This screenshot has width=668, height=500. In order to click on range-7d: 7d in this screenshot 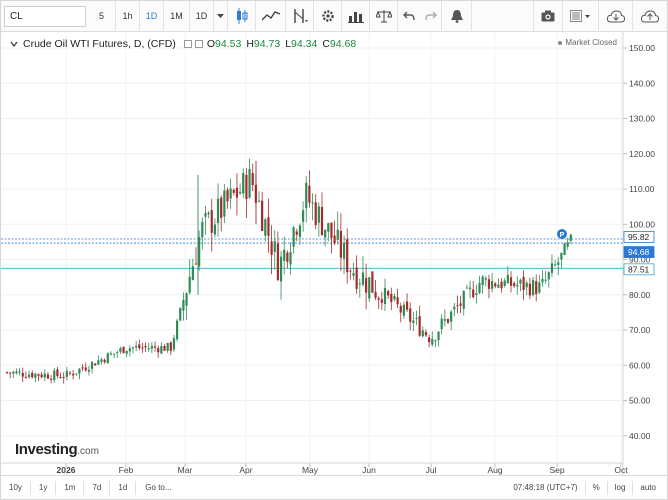, I will do `click(97, 487)`.